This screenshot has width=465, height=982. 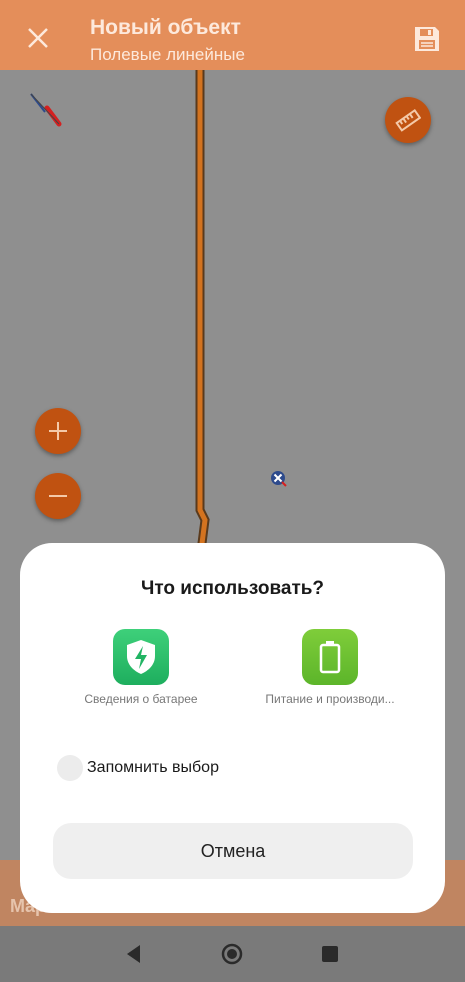 I want to click on cancel-button: Отмена, so click(x=233, y=851).